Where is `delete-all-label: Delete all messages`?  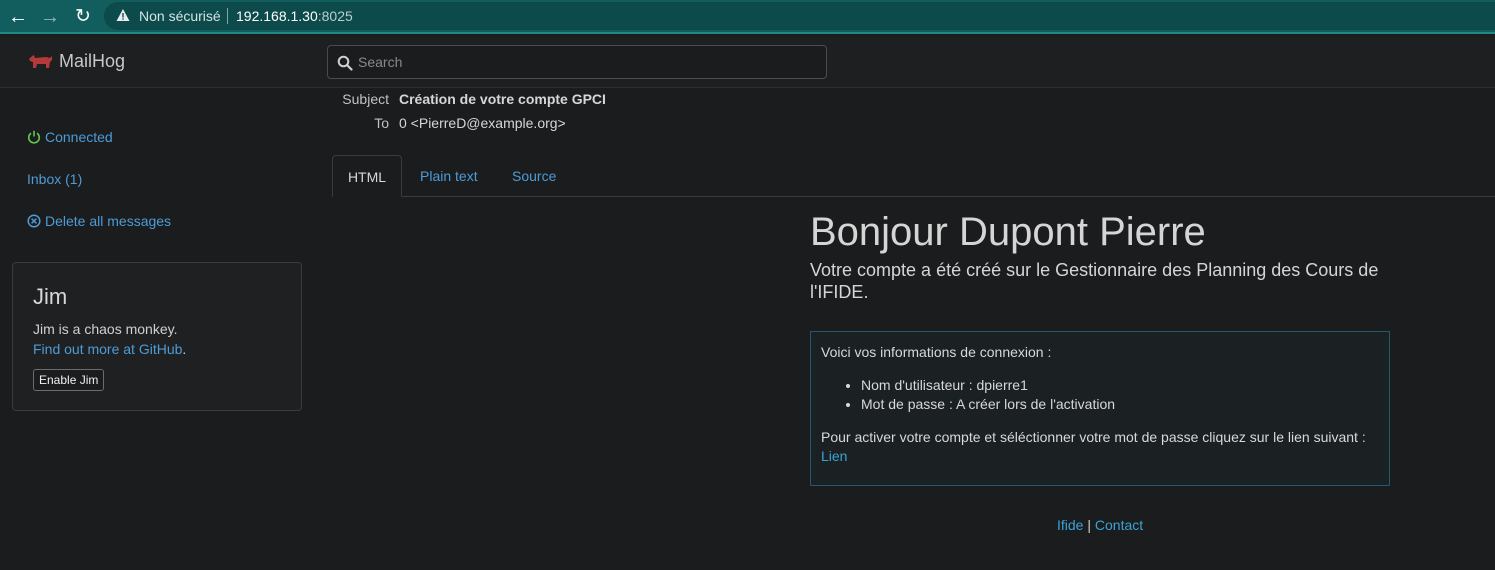
delete-all-label: Delete all messages is located at coordinates (108, 221).